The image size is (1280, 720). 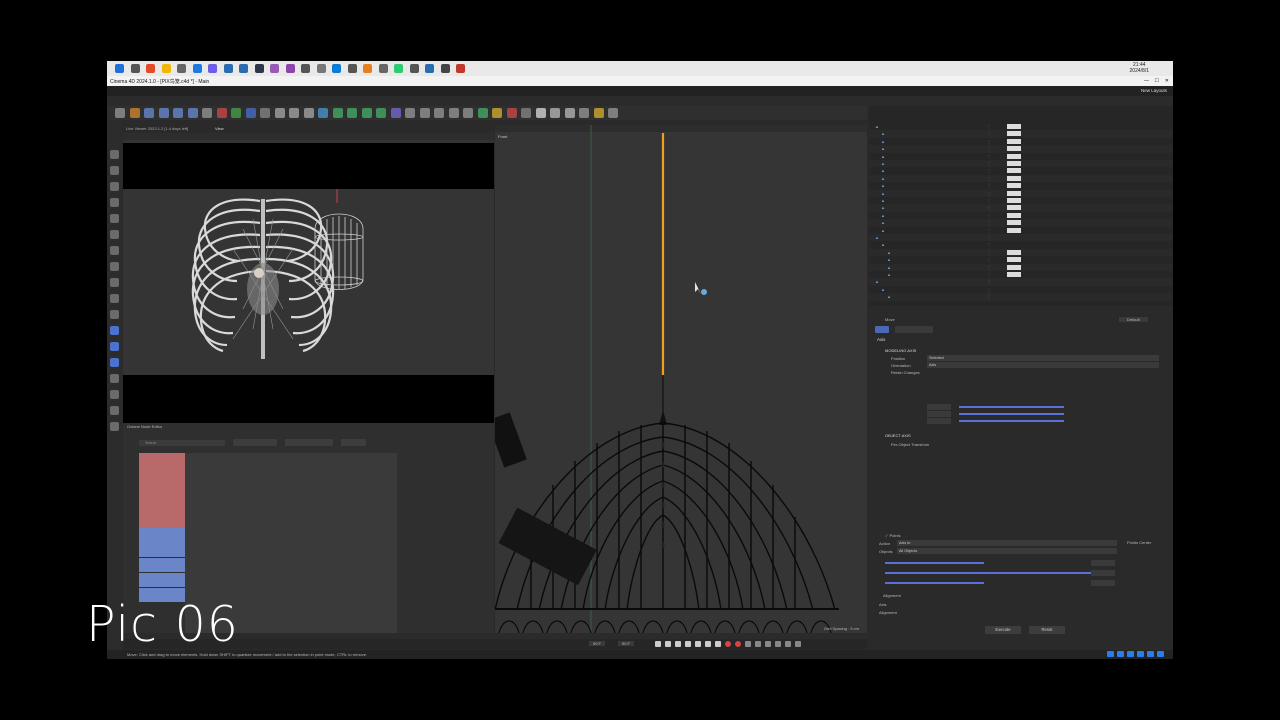 What do you see at coordinates (135, 68) in the screenshot?
I see `search-icon` at bounding box center [135, 68].